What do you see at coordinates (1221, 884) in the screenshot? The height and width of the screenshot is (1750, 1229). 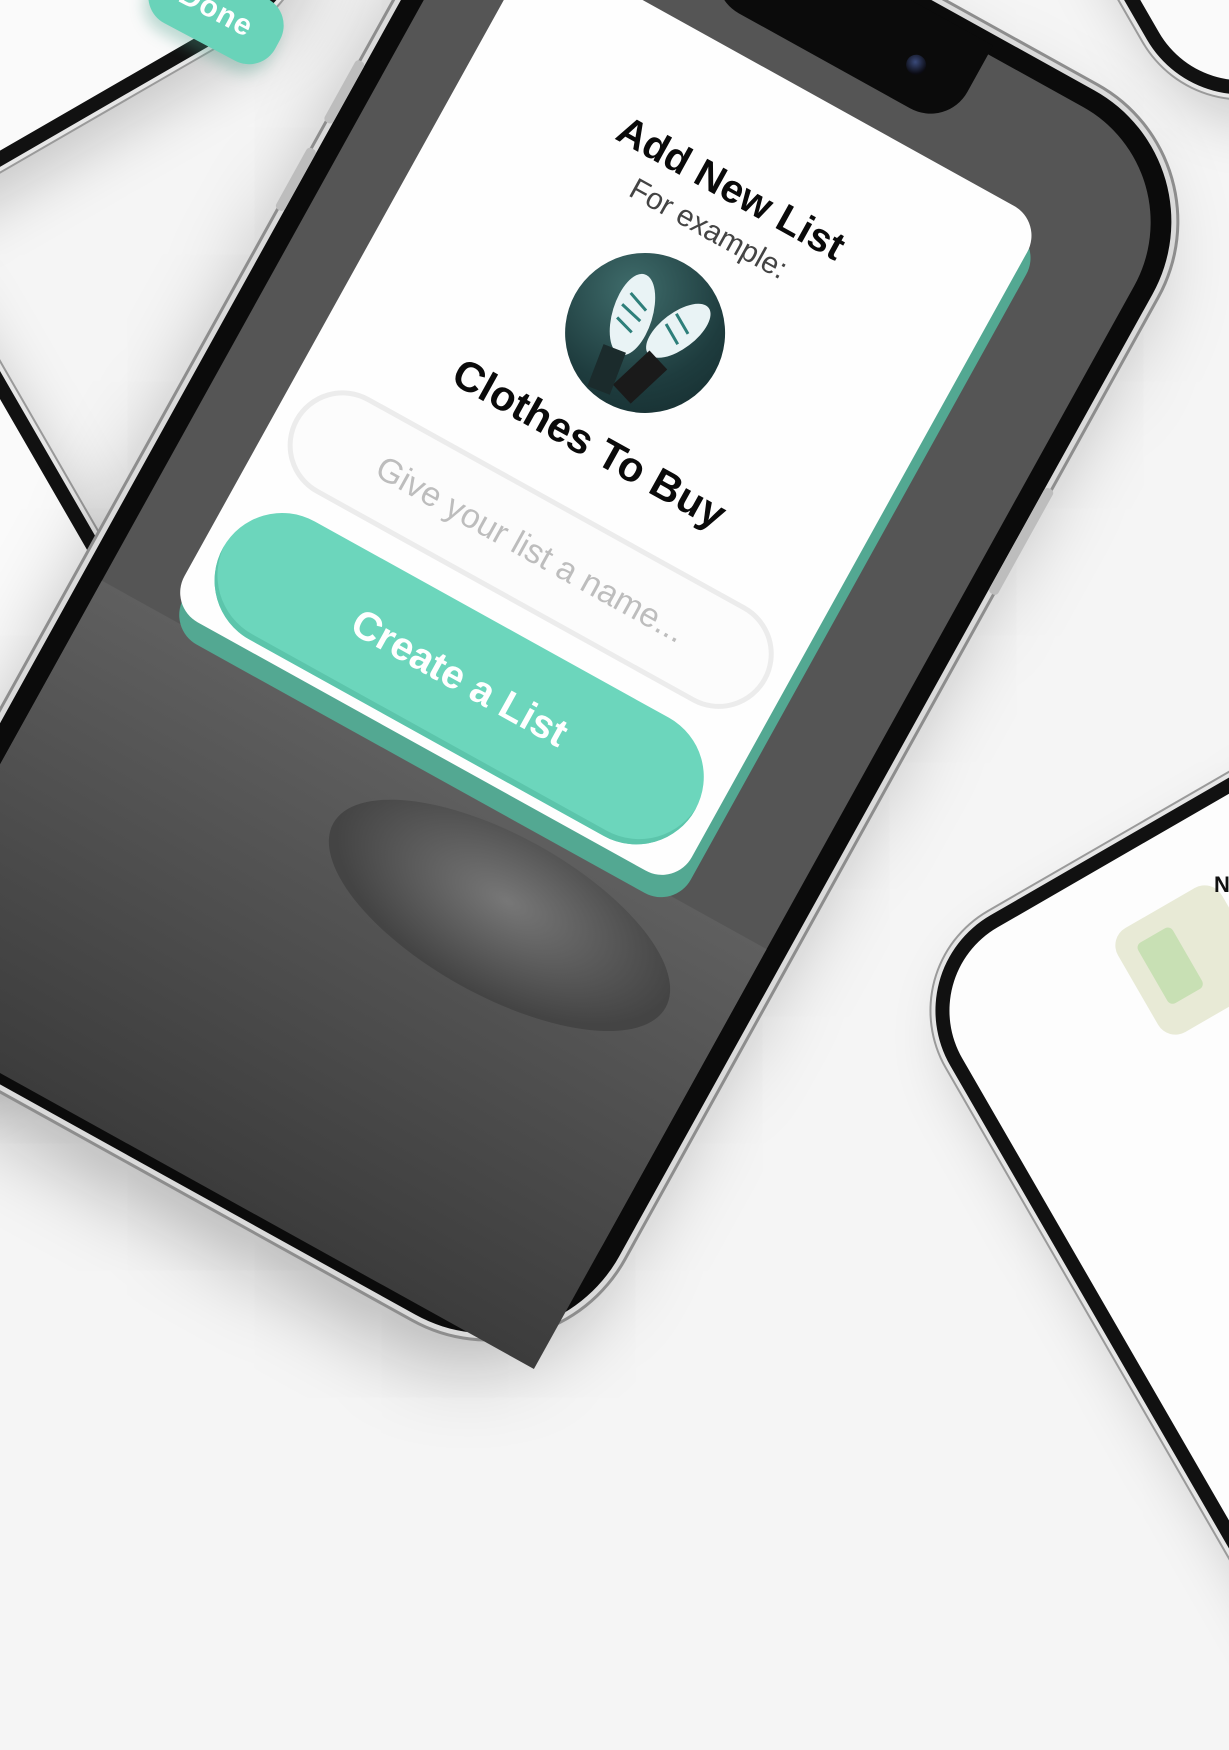 I see `partial-heading: N` at bounding box center [1221, 884].